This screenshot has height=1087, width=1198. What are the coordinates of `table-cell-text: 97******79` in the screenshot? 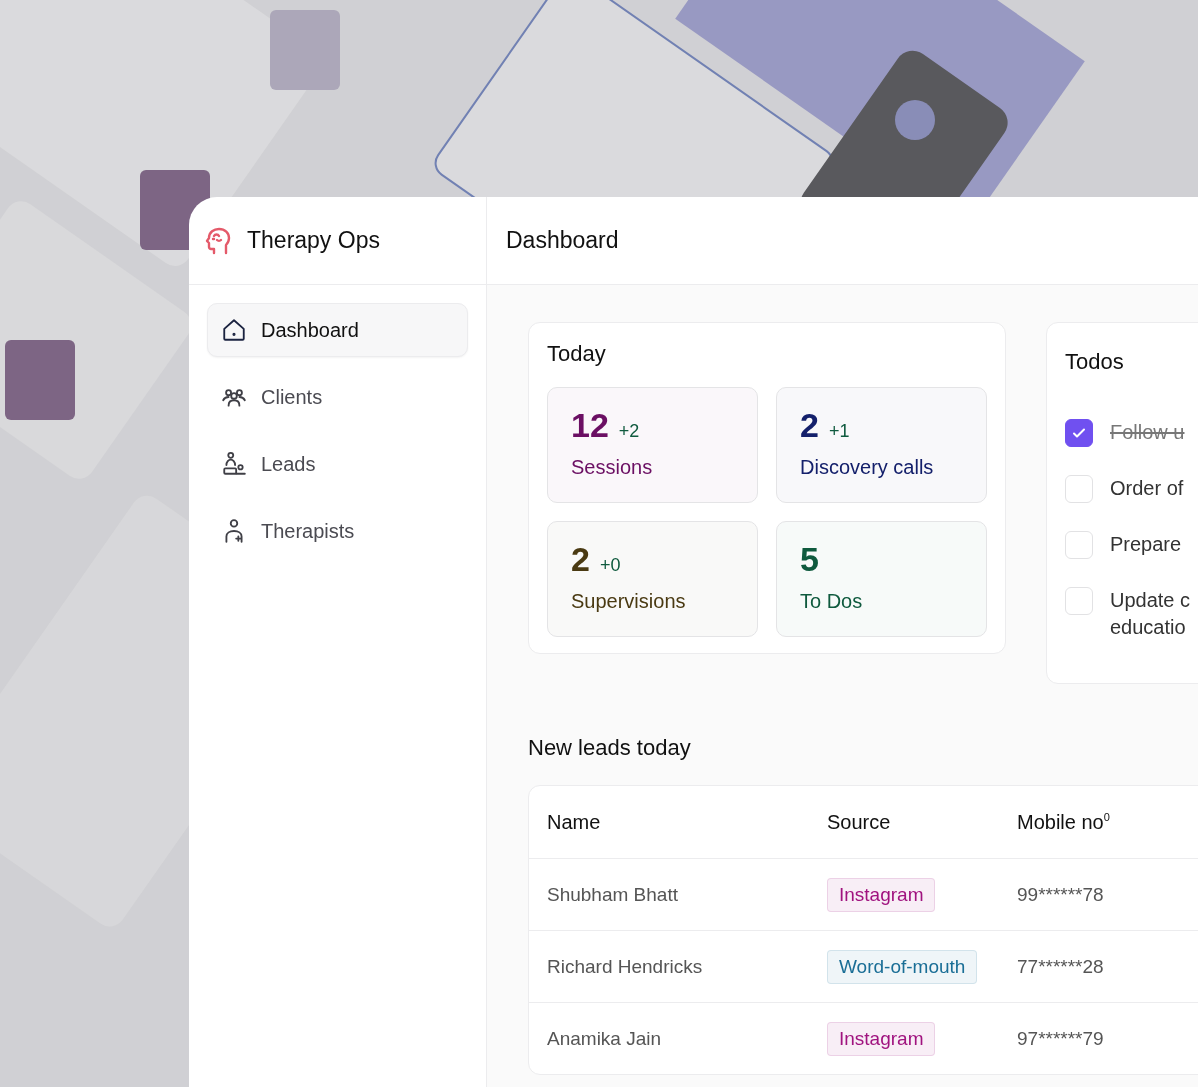 It's located at (1061, 1038).